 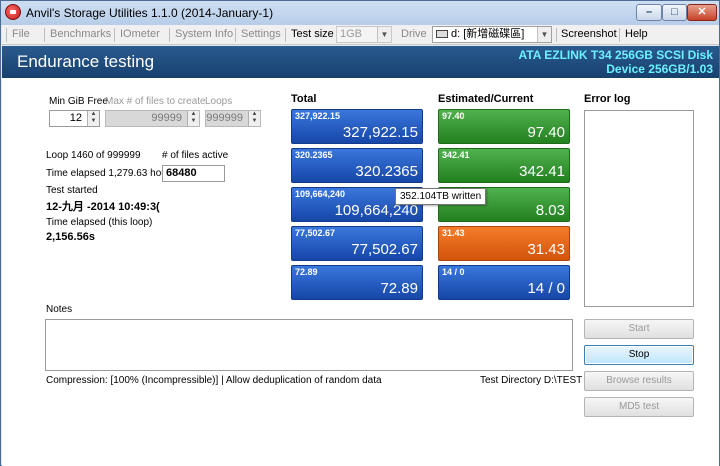 I want to click on start-button: Start, so click(x=639, y=329).